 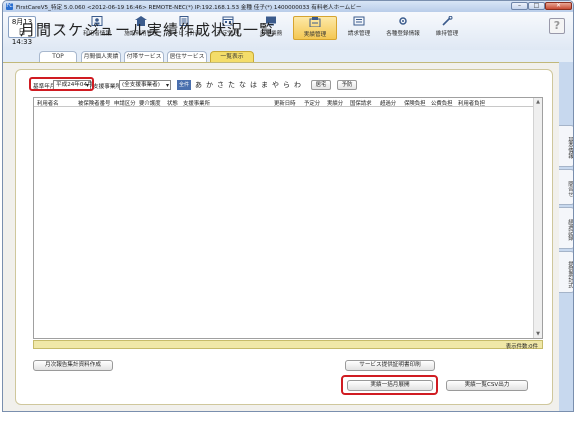 I want to click on tab-residential-service: 居住サービス, so click(x=187, y=56).